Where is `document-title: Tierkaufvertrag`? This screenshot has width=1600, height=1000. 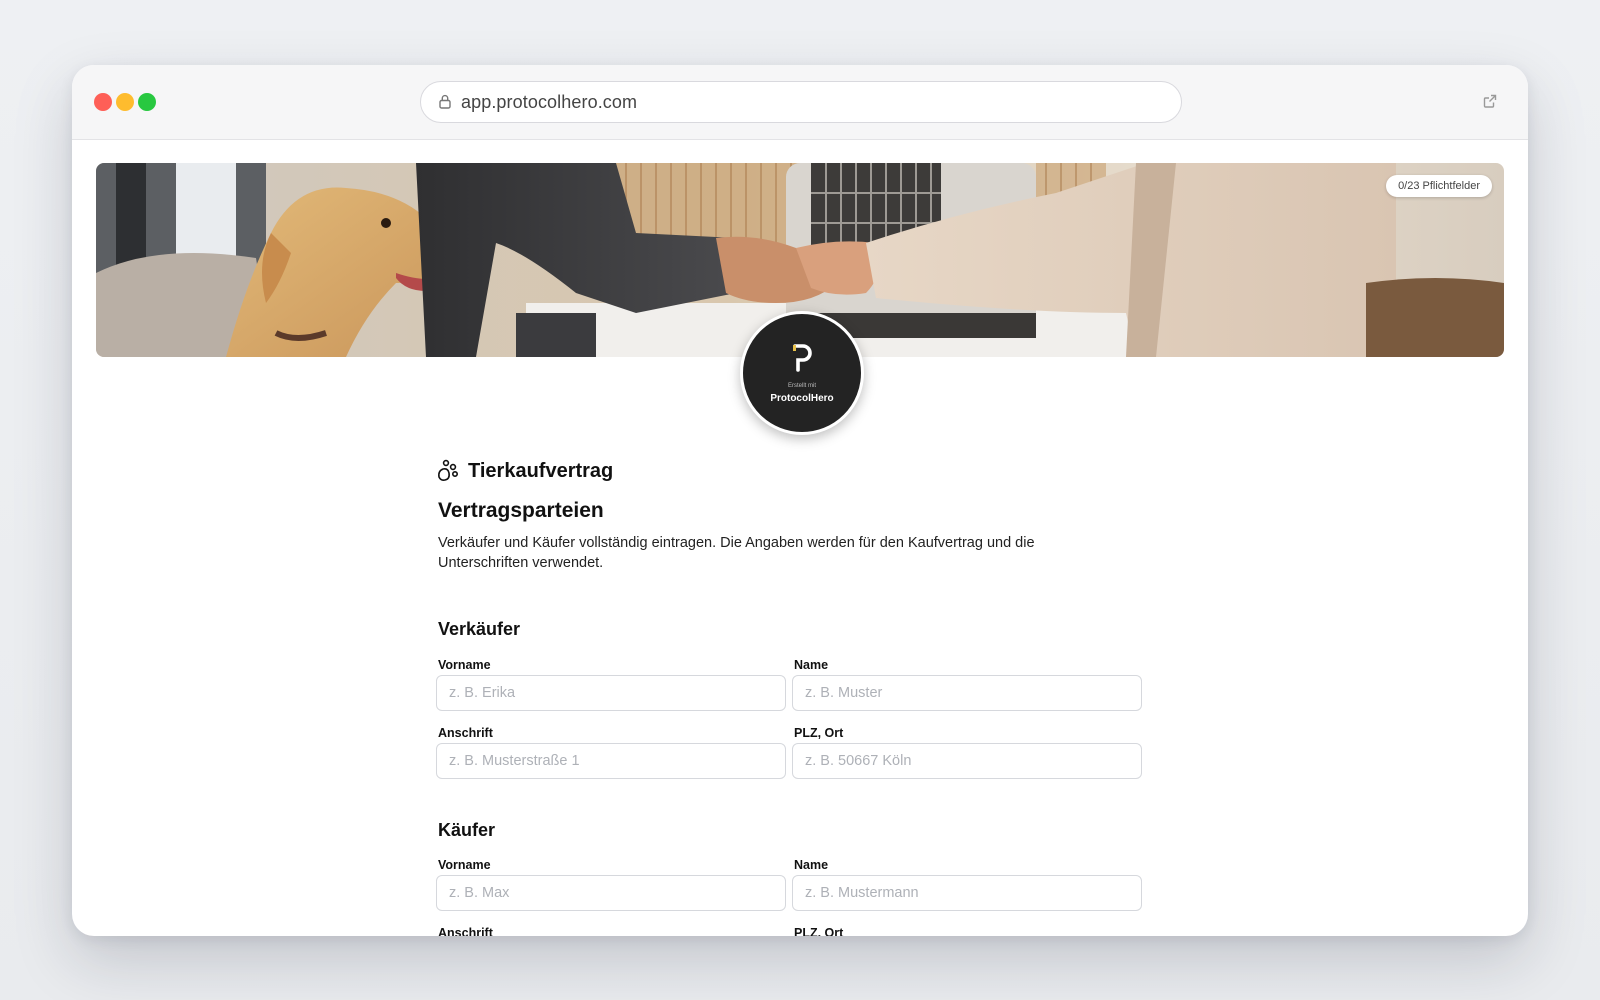 document-title: Tierkaufvertrag is located at coordinates (541, 470).